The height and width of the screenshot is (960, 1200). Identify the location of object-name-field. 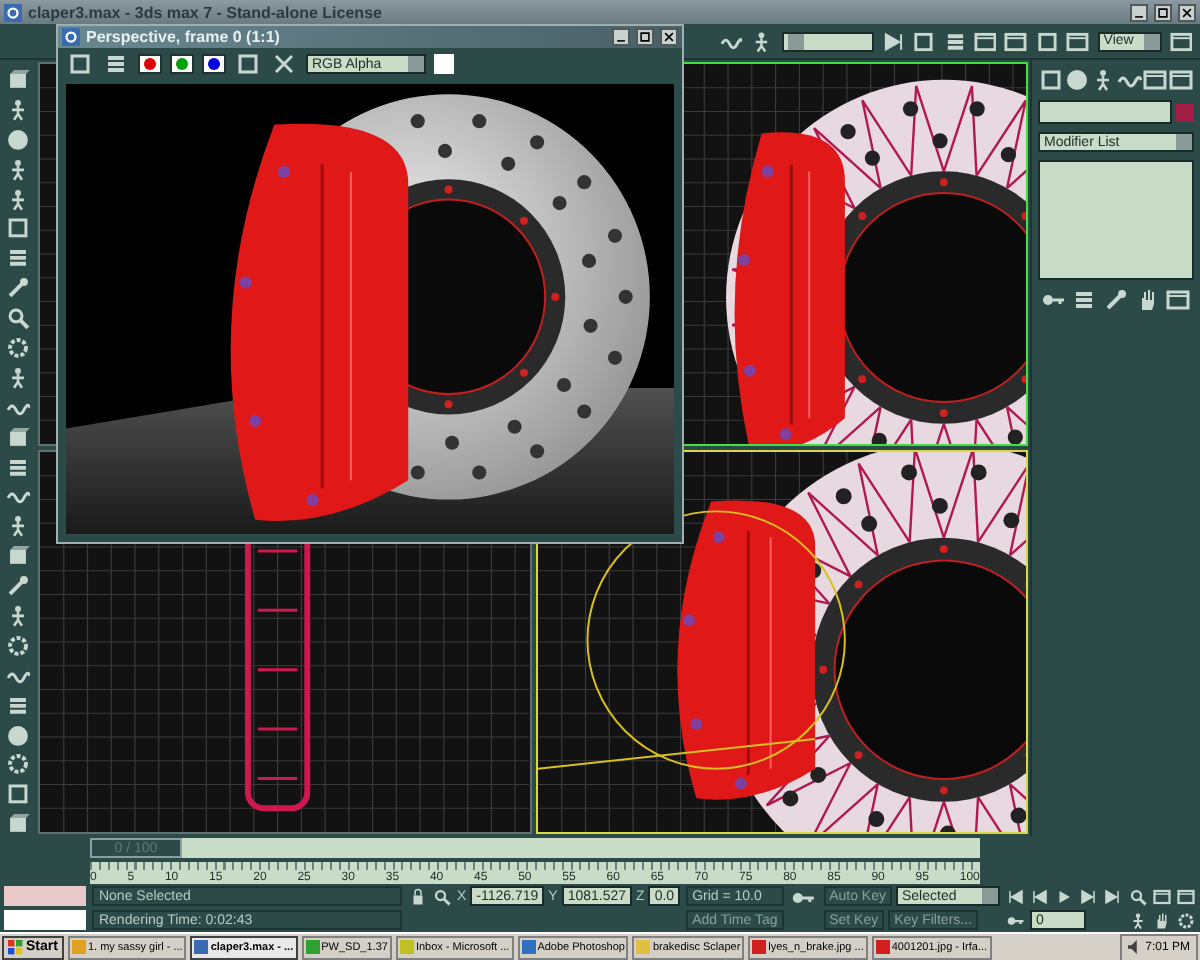
(1105, 112).